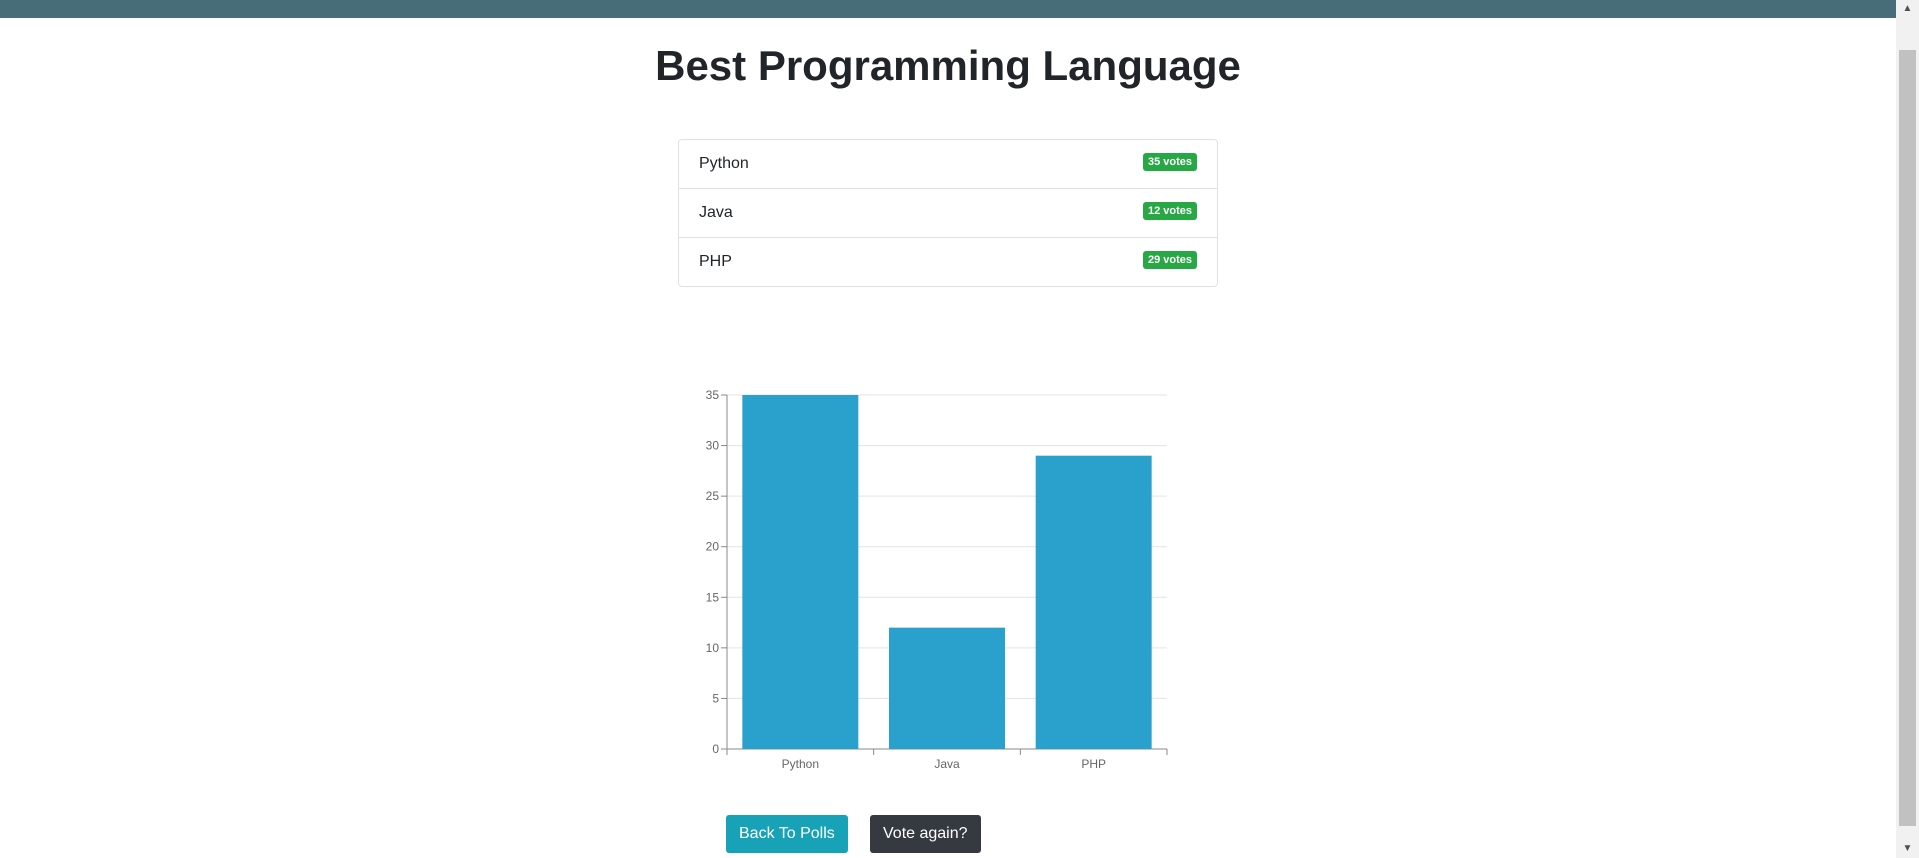 The image size is (1919, 858). I want to click on vote-count-badge: 29 votes, so click(1169, 260).